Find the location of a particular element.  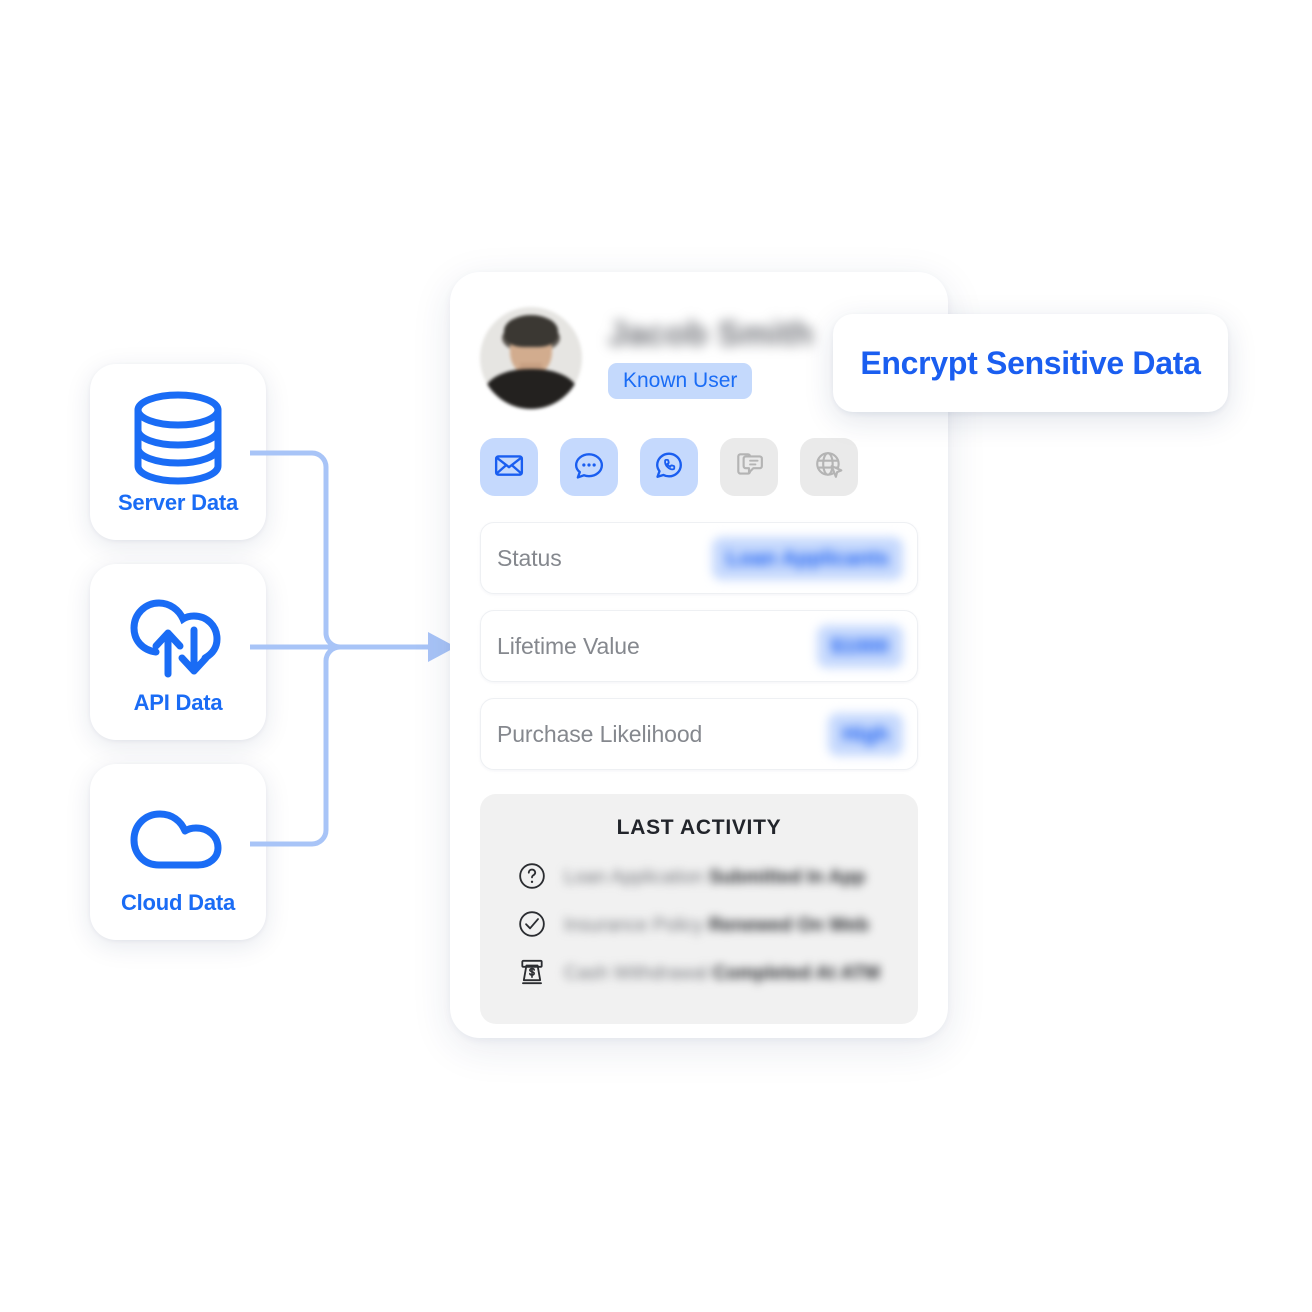

user-name: Jacob Smith is located at coordinates (711, 334).